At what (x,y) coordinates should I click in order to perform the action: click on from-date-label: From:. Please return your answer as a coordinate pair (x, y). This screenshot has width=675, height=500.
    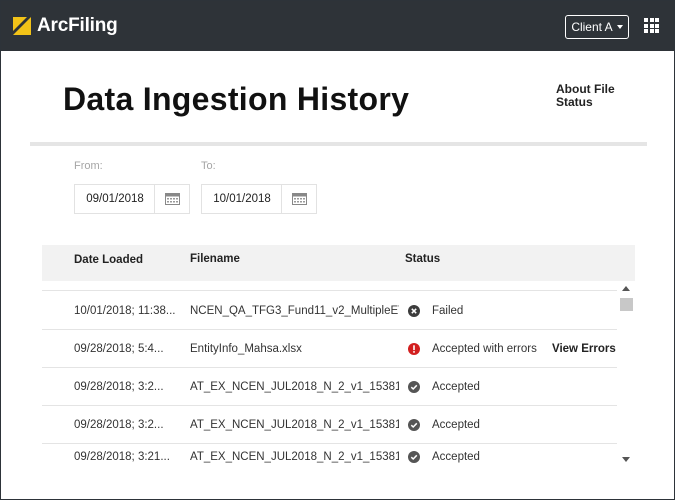
    Looking at the image, I should click on (88, 166).